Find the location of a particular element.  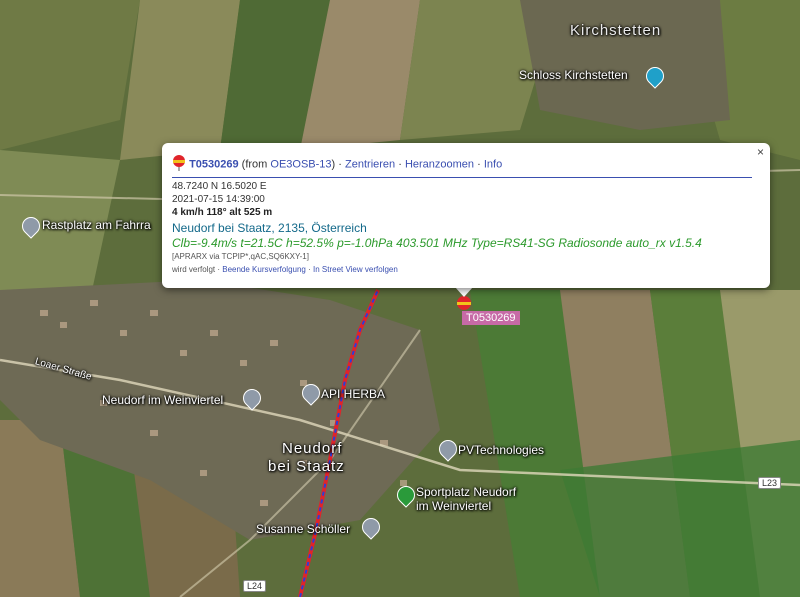

place-pvtechnologies: PVTechnologies is located at coordinates (501, 450).